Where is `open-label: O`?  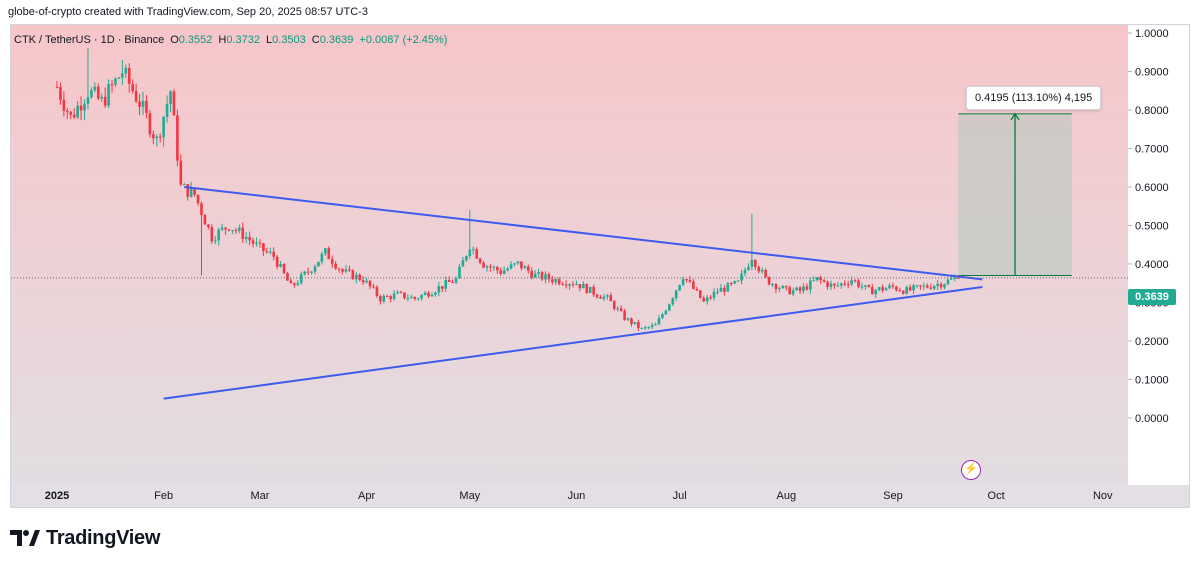 open-label: O is located at coordinates (174, 40).